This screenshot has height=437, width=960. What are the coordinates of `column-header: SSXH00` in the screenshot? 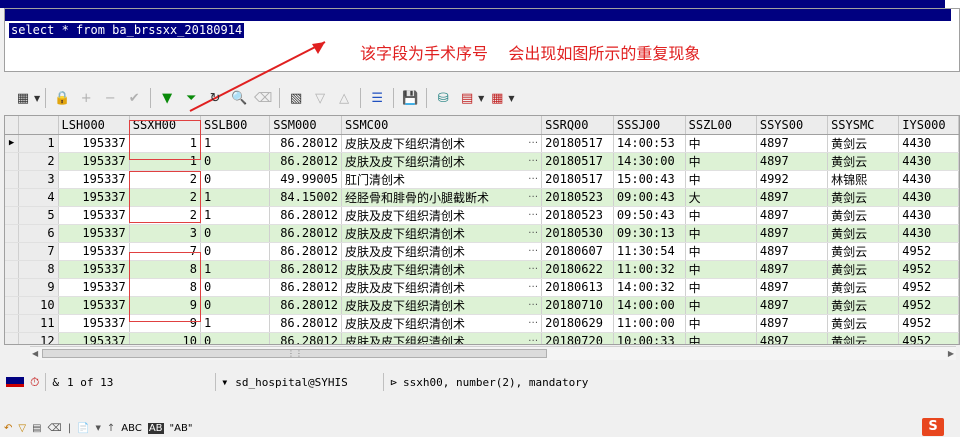 It's located at (165, 125).